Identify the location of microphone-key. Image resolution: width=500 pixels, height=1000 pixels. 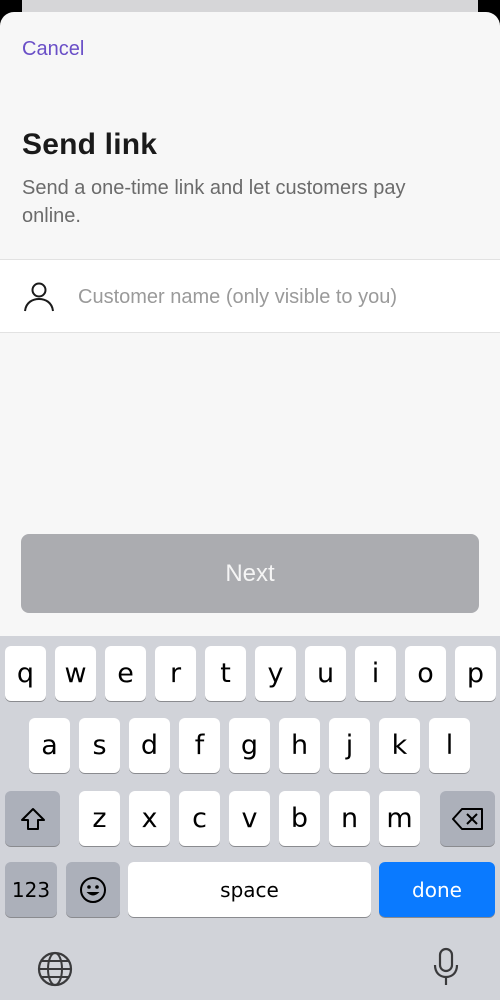
(446, 967).